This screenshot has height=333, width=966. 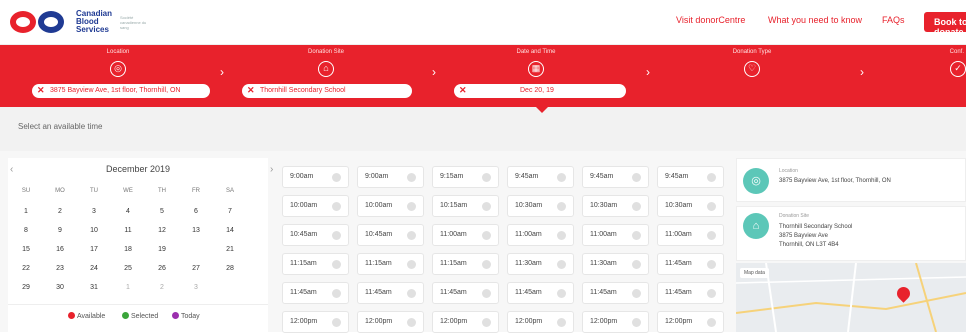 What do you see at coordinates (26, 230) in the screenshot?
I see `calendar-day: 8` at bounding box center [26, 230].